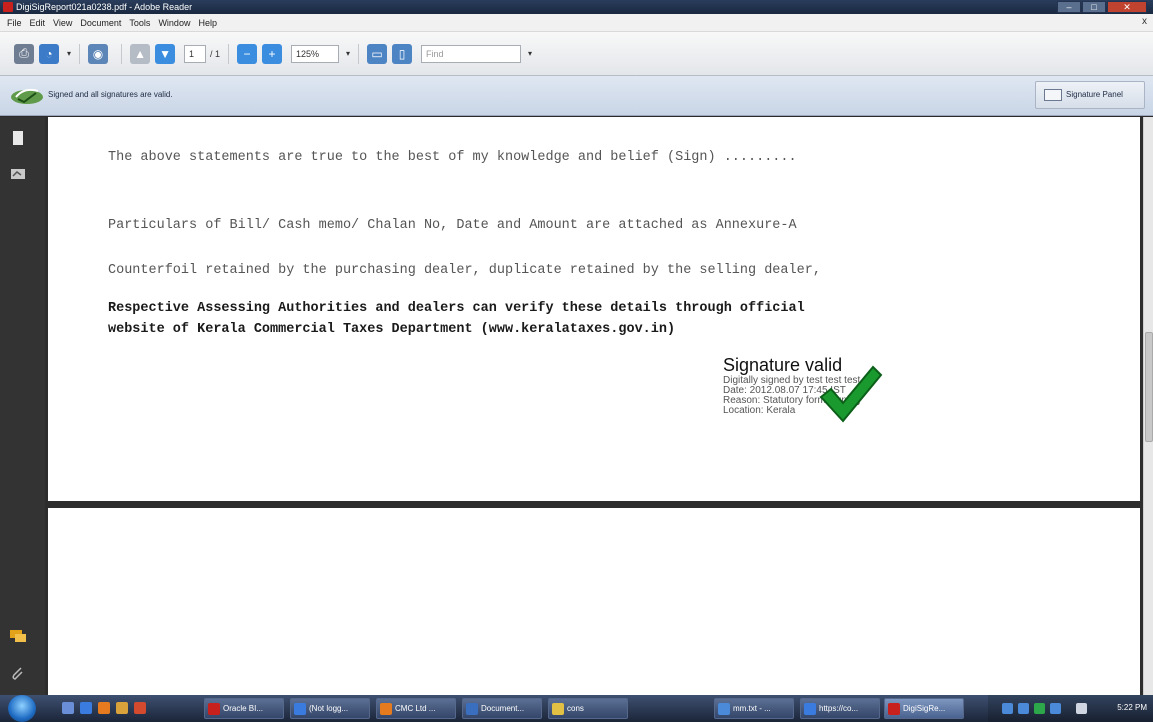 Image resolution: width=1153 pixels, height=722 pixels. I want to click on share-dropdown-icon: ▾, so click(69, 53).